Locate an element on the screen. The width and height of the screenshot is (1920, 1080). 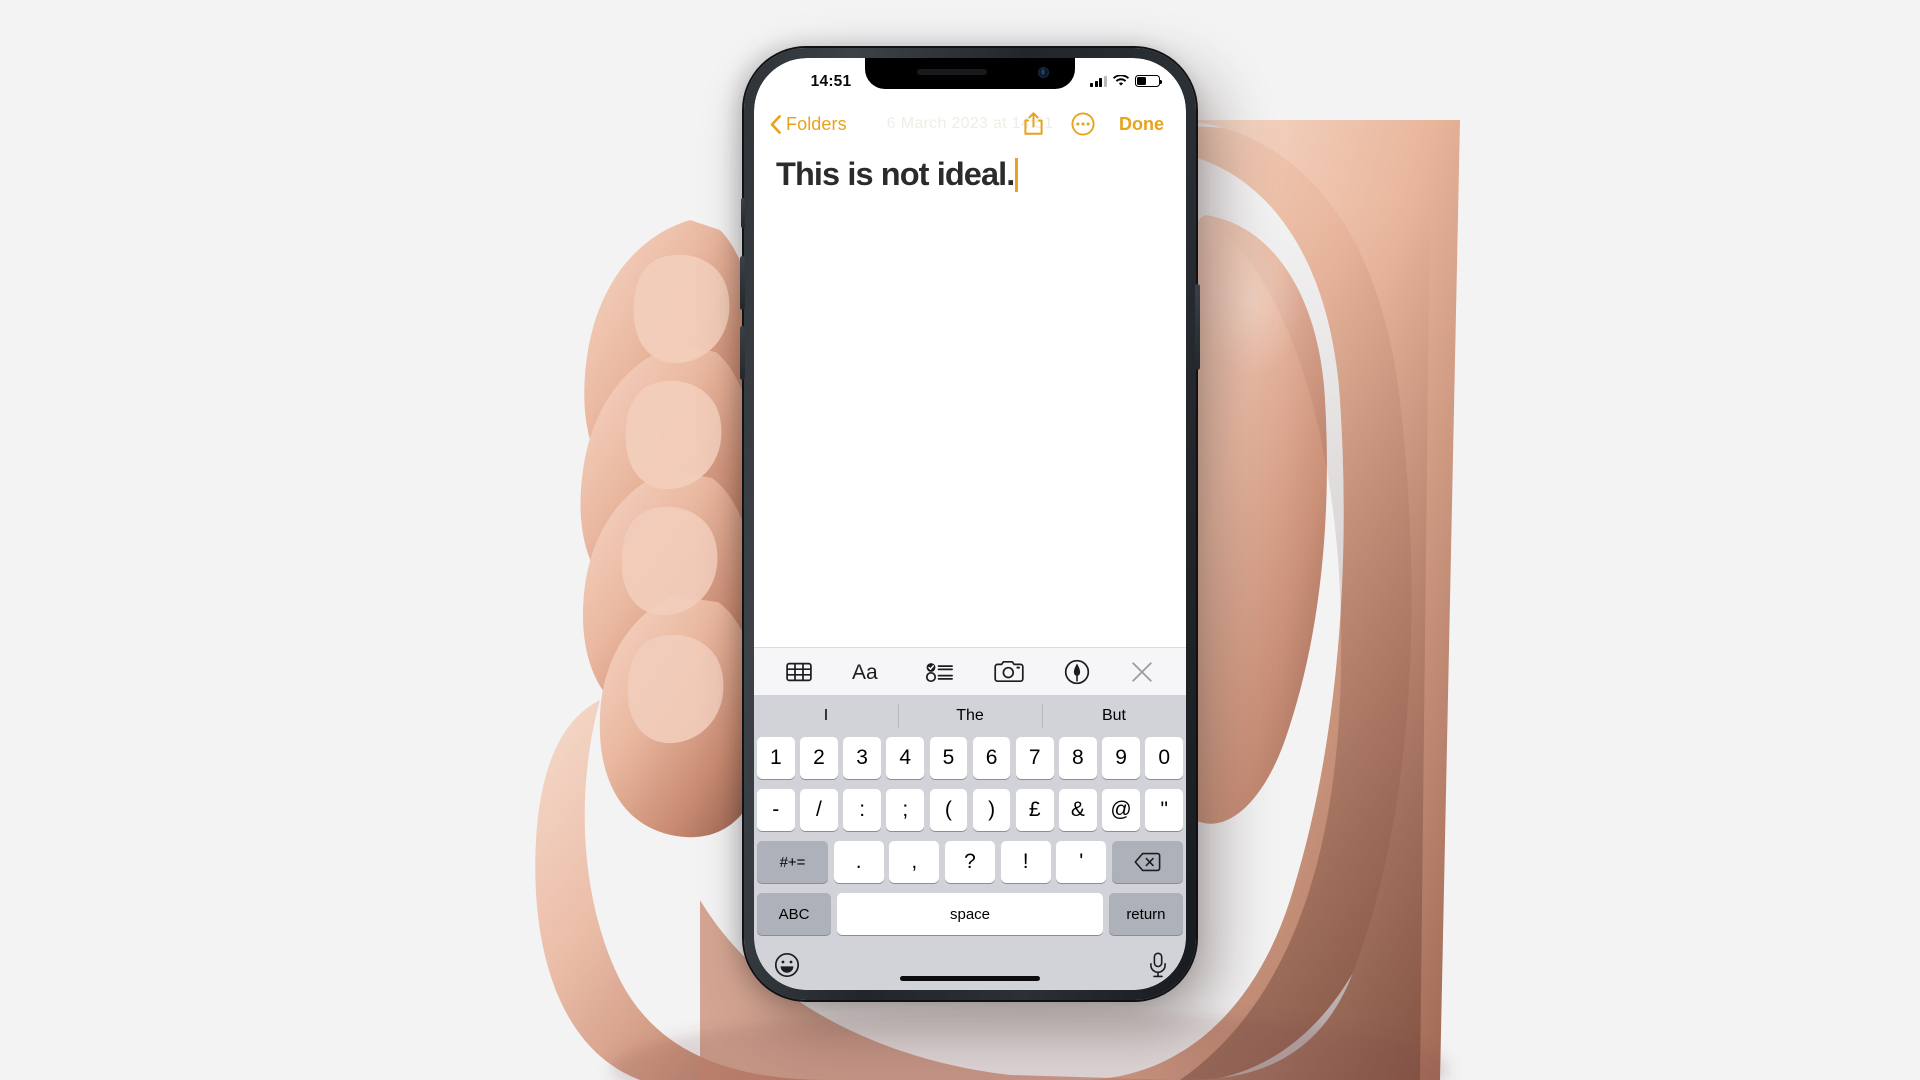
key-paren-close: ) is located at coordinates (991, 810).